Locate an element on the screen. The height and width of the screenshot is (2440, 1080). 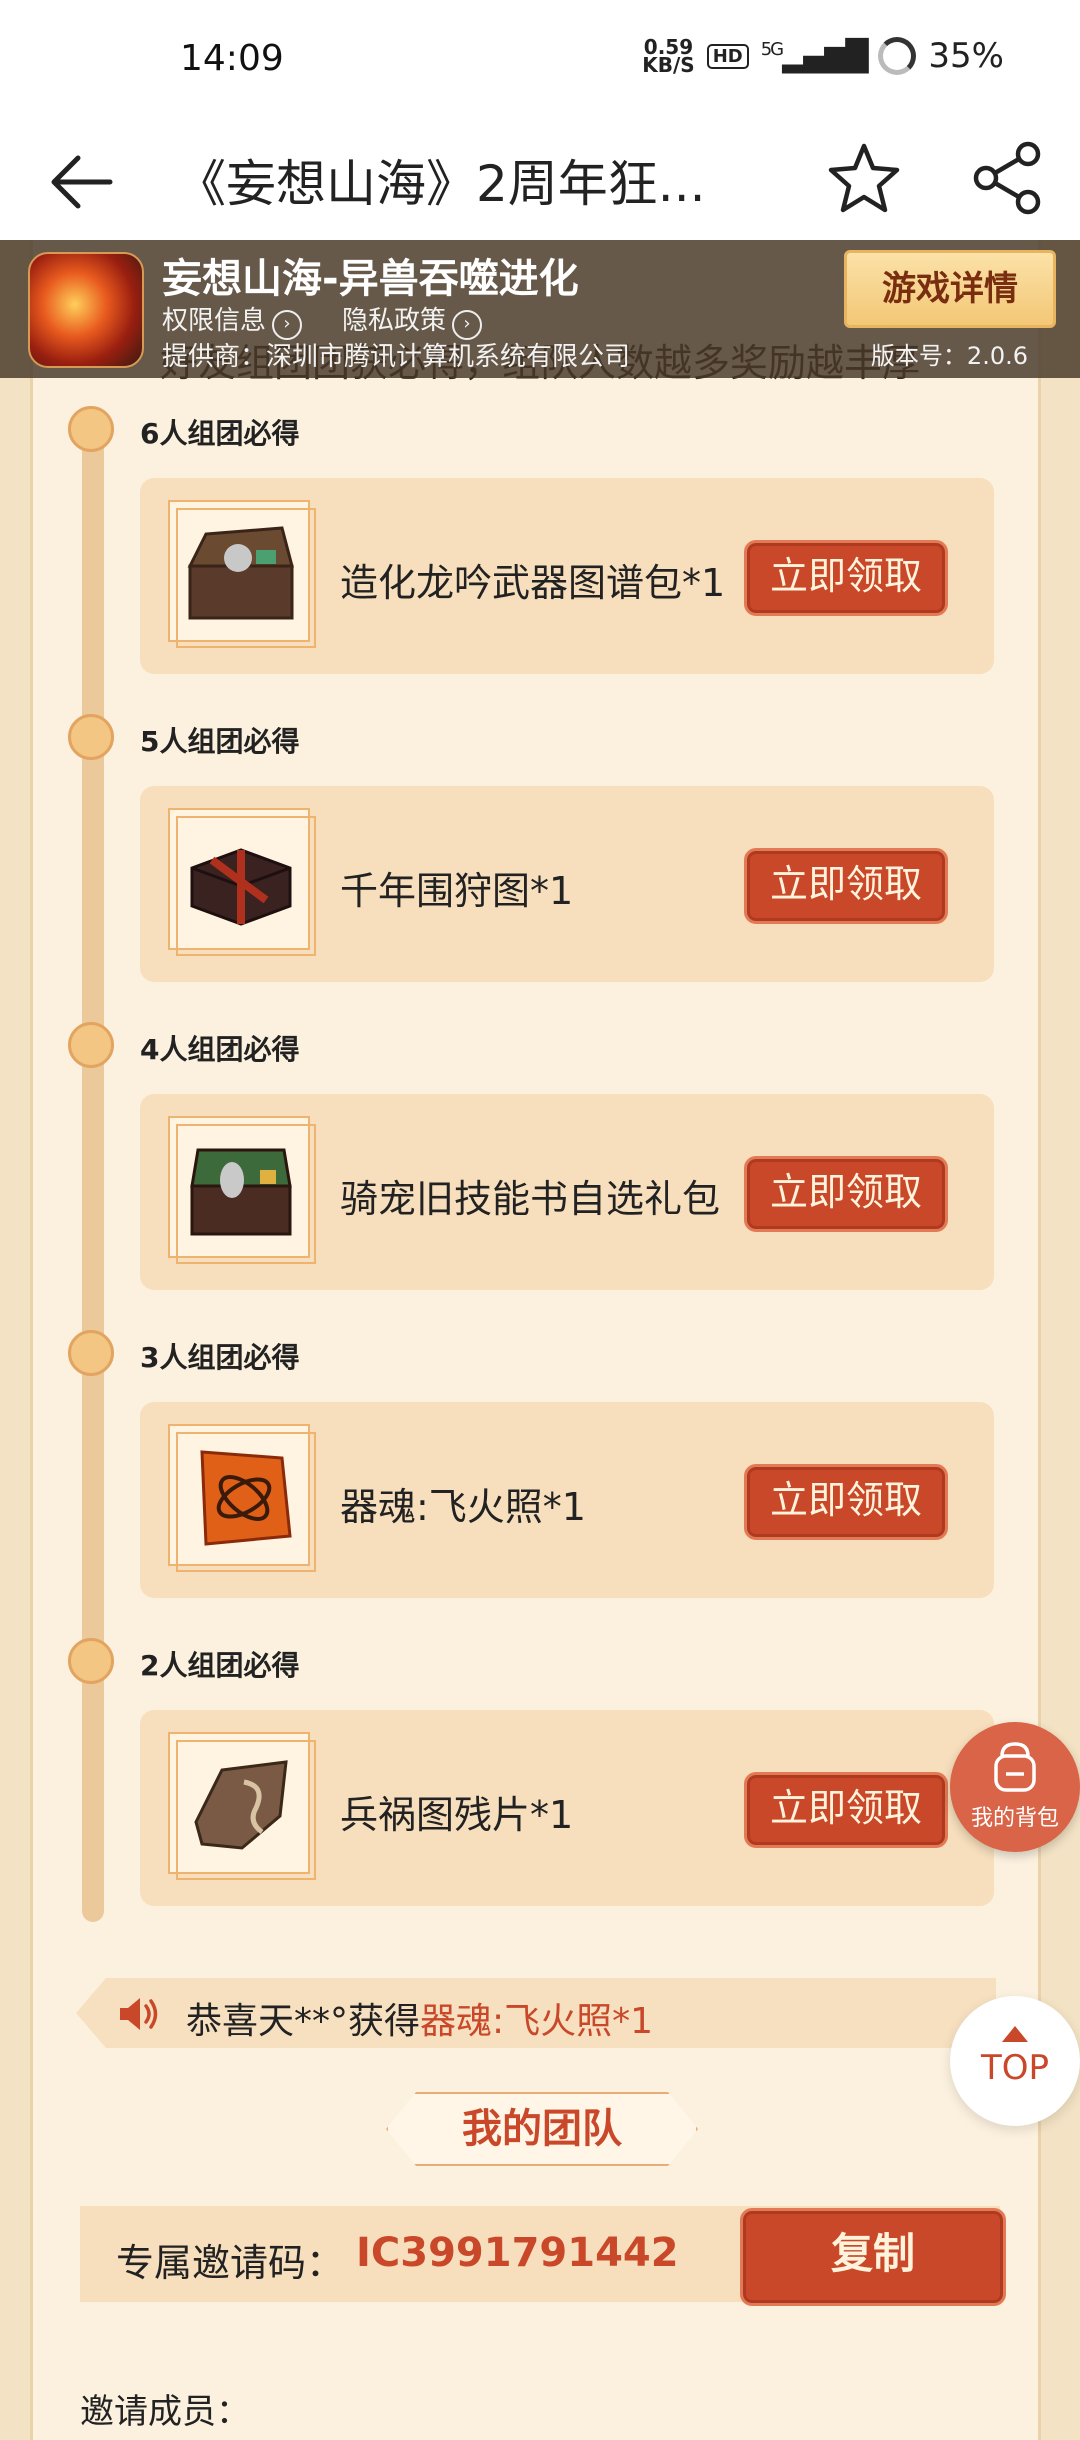
signal-icon: 5G▂▄▆█ is located at coordinates (814, 56).